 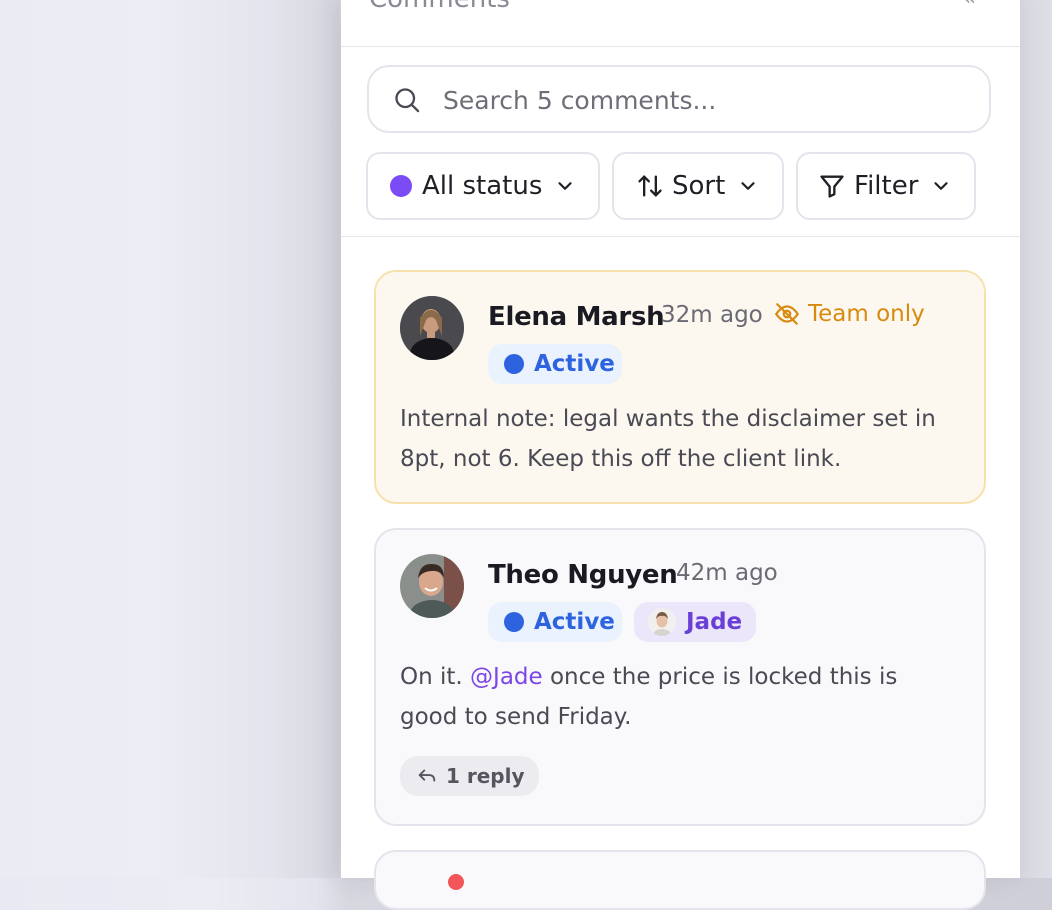 I want to click on assignee-label: Jade, so click(x=714, y=622).